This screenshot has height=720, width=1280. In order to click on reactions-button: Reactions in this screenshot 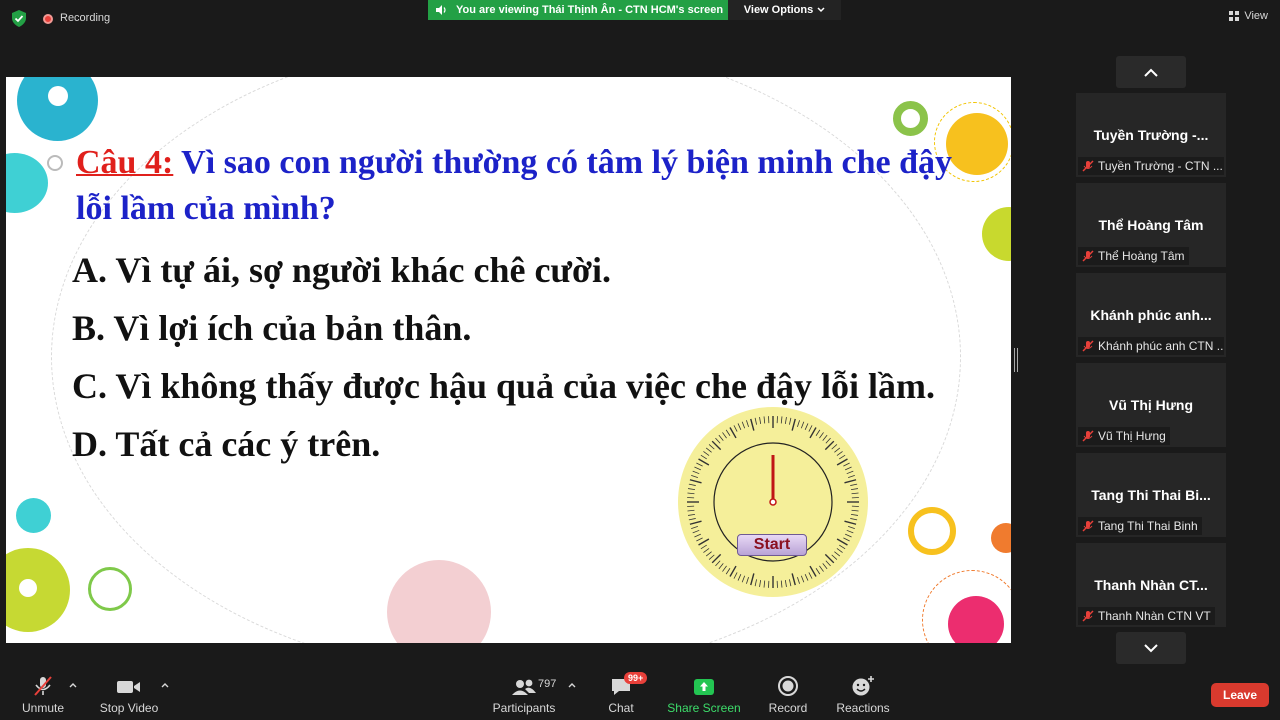, I will do `click(863, 694)`.